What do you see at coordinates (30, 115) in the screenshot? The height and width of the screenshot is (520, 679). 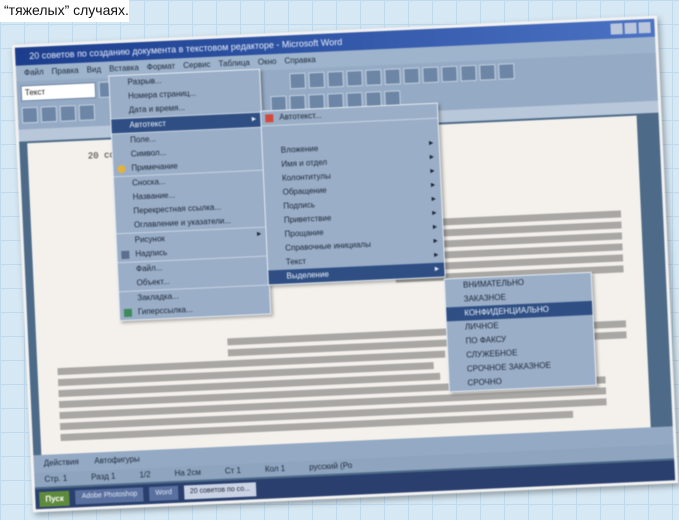 I see `new-document-icon` at bounding box center [30, 115].